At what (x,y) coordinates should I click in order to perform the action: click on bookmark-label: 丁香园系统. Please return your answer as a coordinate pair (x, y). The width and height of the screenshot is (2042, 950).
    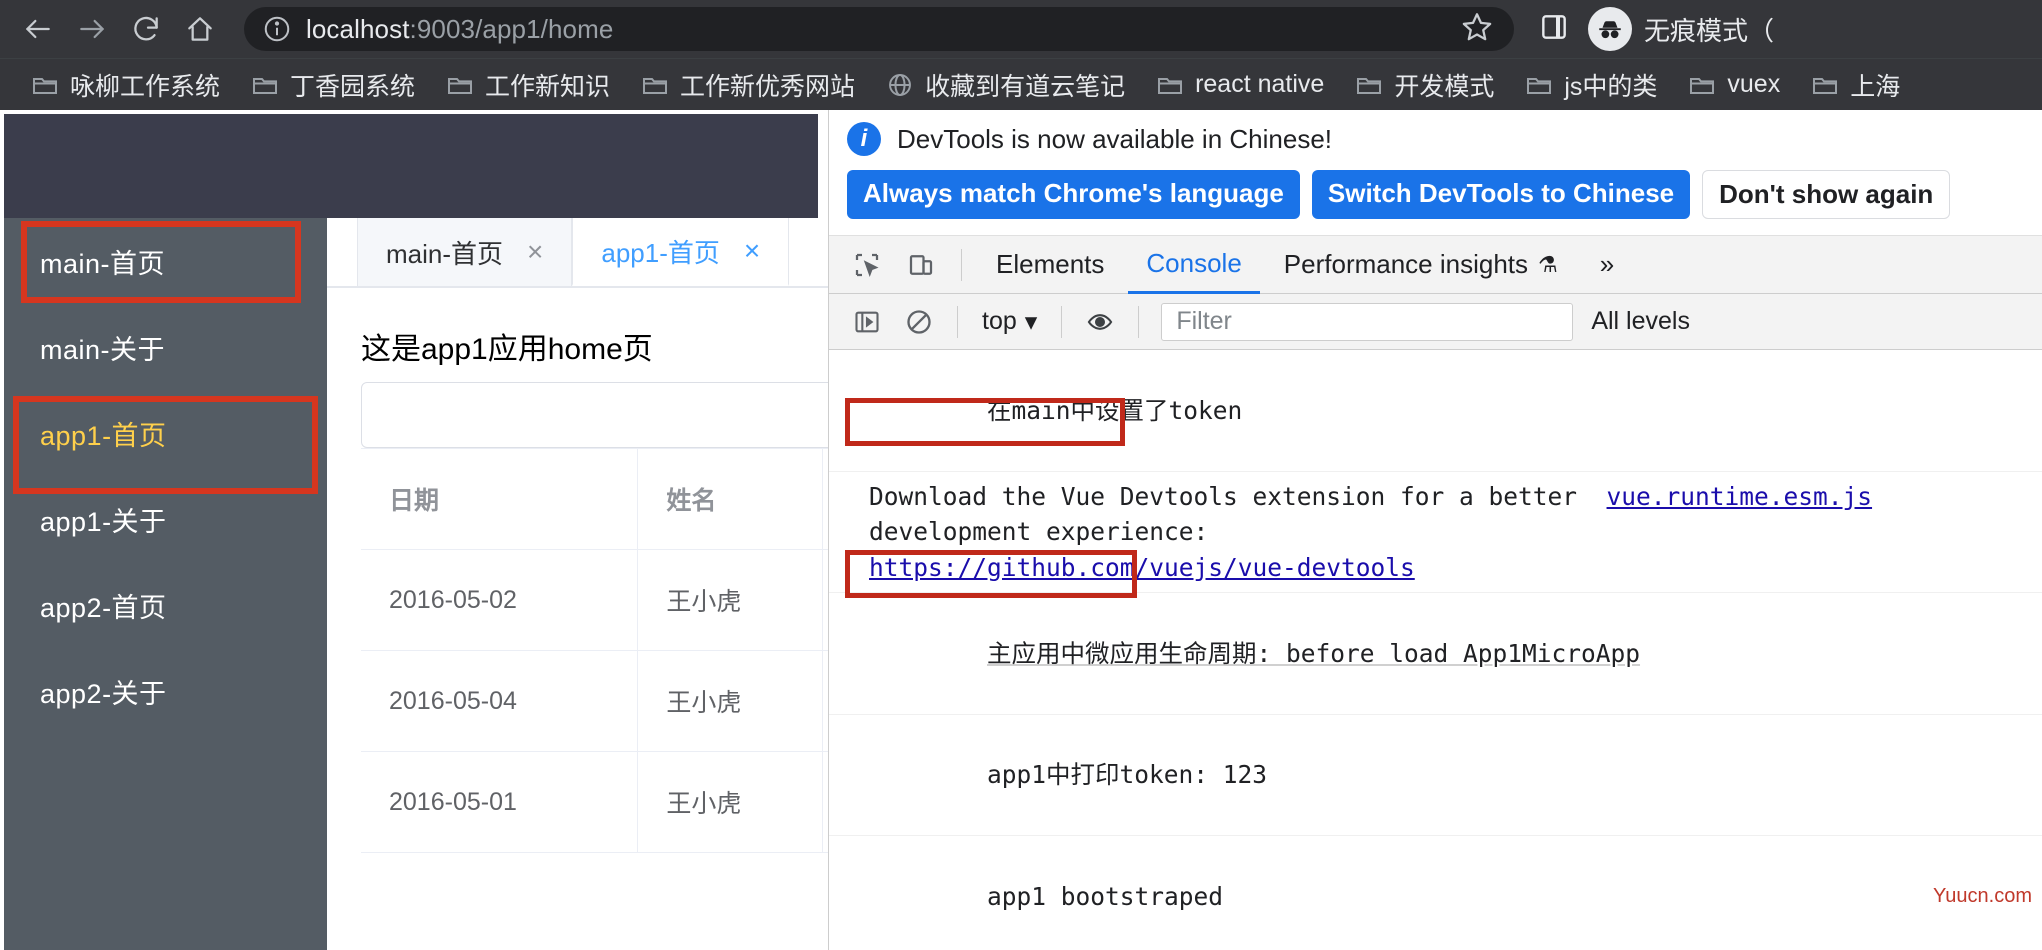
    Looking at the image, I should click on (353, 86).